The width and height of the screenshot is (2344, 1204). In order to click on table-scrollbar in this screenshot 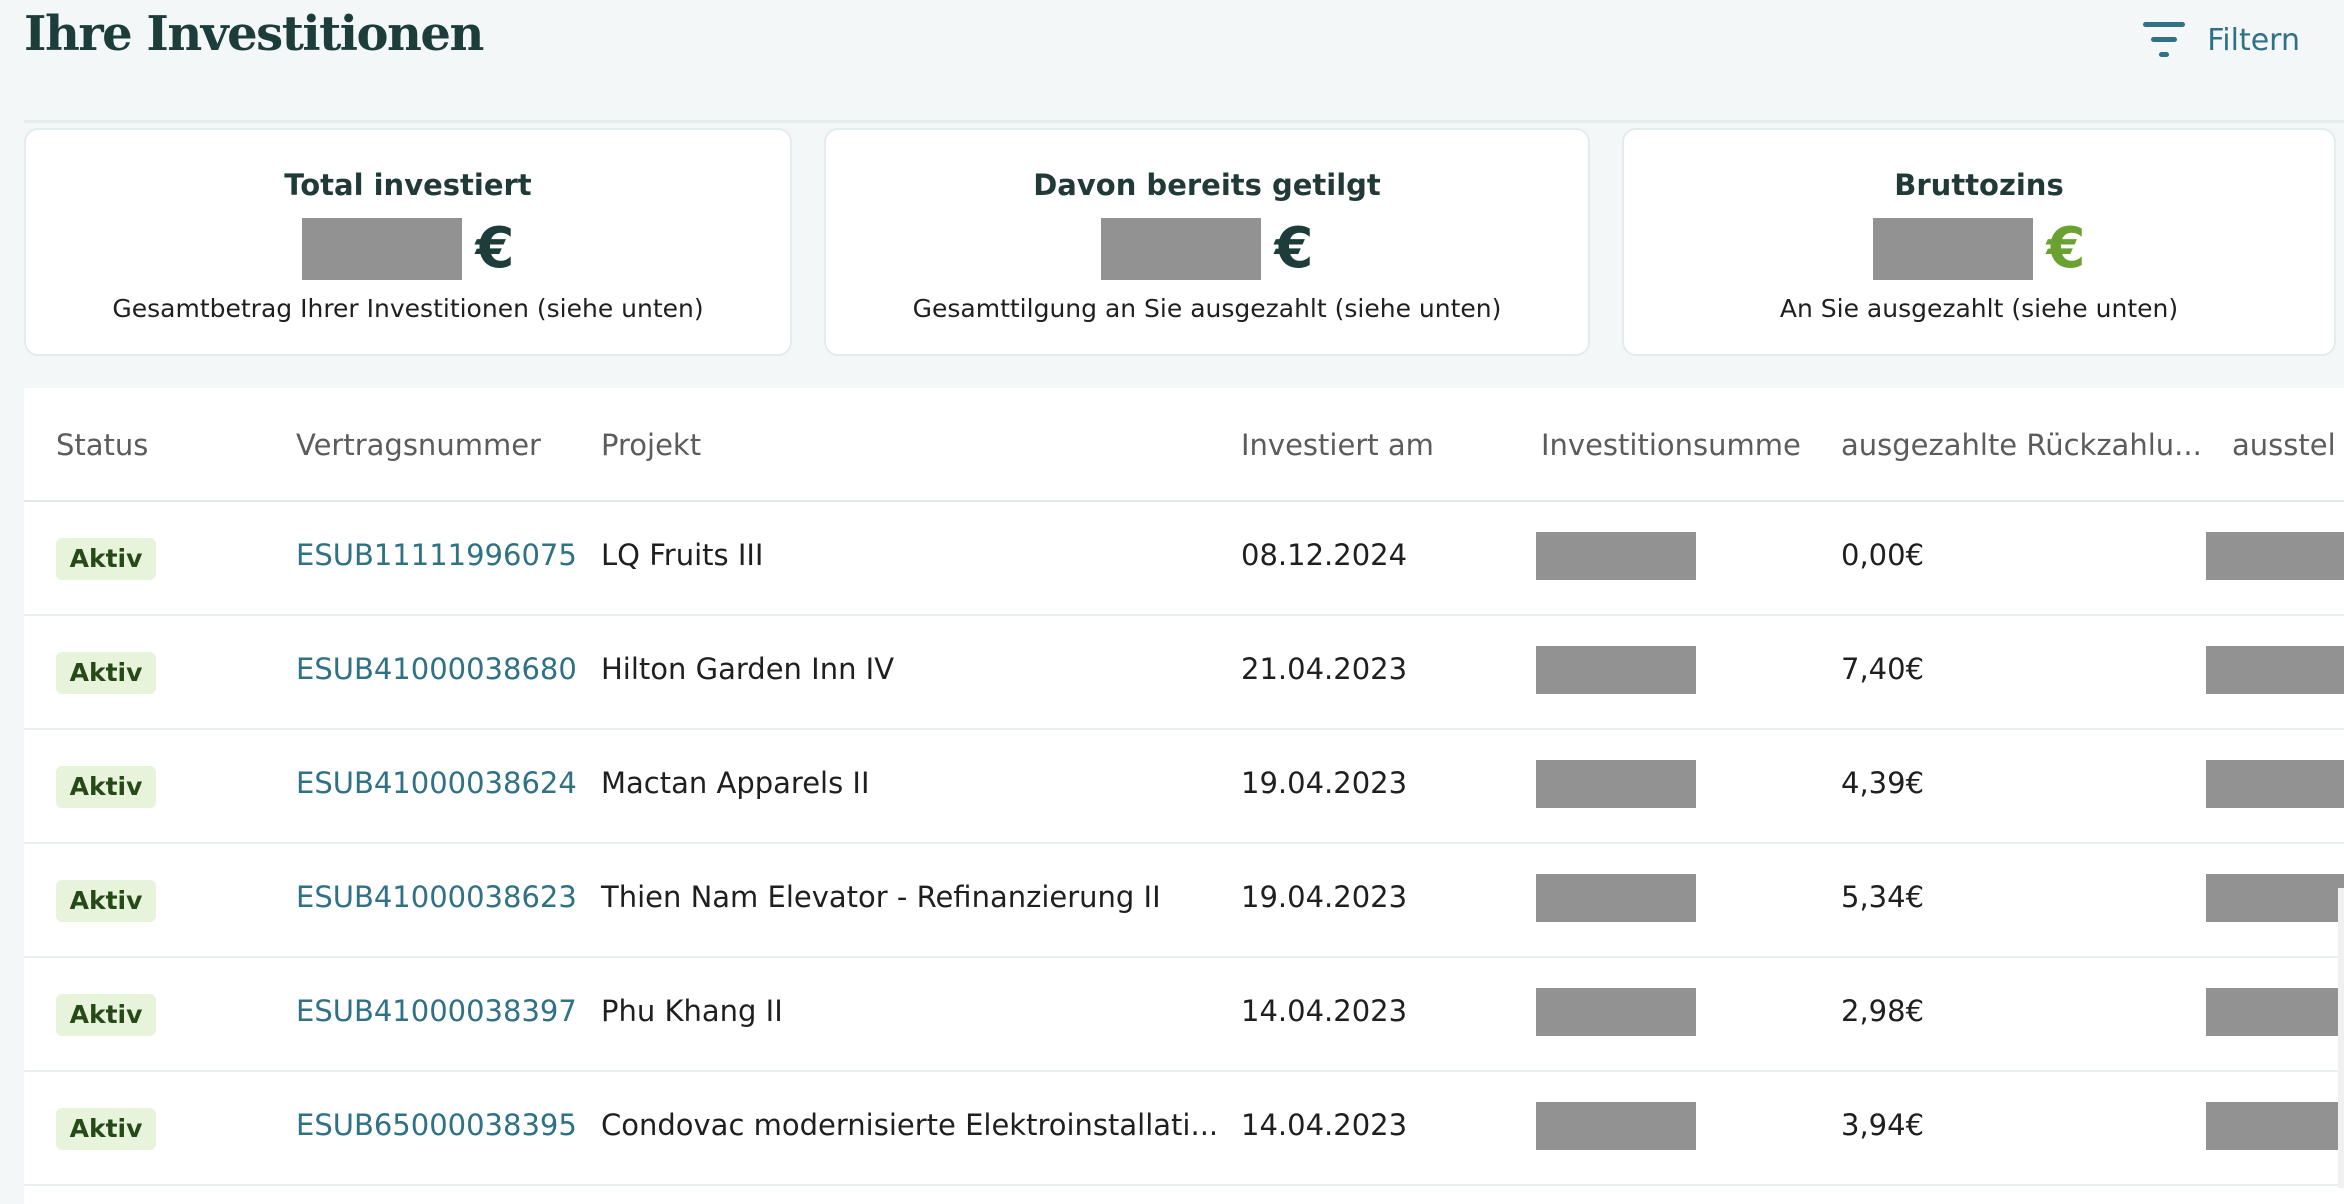, I will do `click(2341, 1038)`.